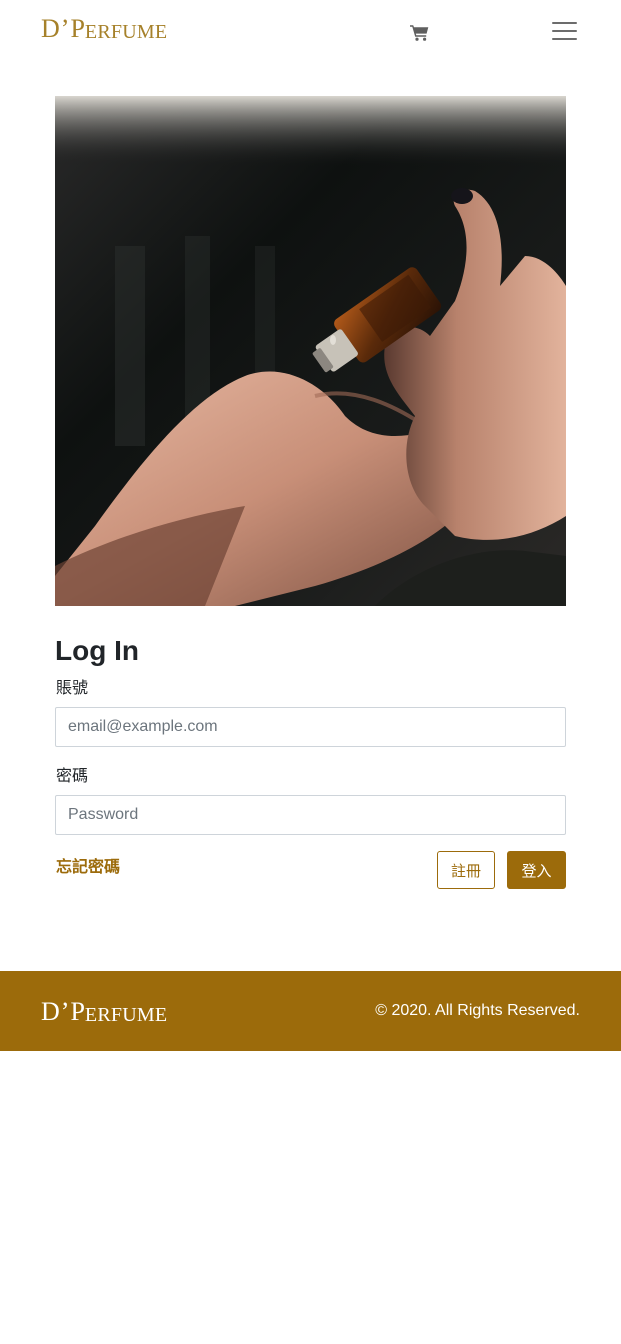 This screenshot has width=621, height=1344. I want to click on footer-logo-letter-p: P, so click(77, 1011).